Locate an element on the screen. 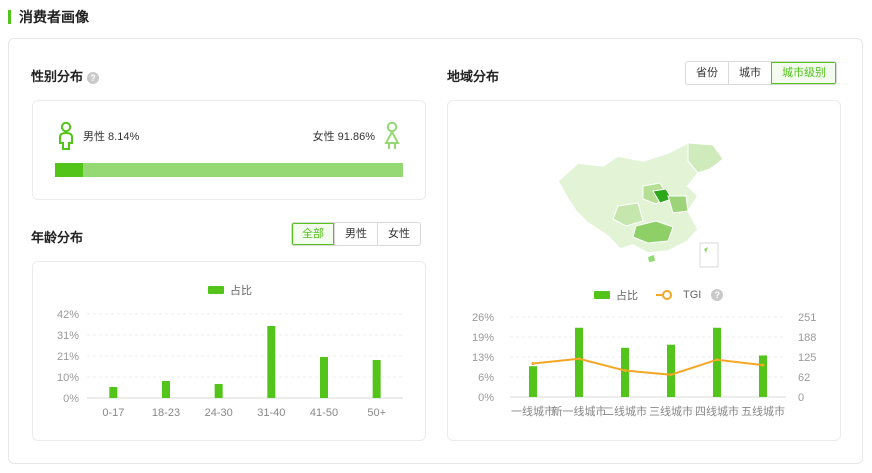 The width and height of the screenshot is (872, 473). male-row: 男性 8.14% is located at coordinates (97, 136).